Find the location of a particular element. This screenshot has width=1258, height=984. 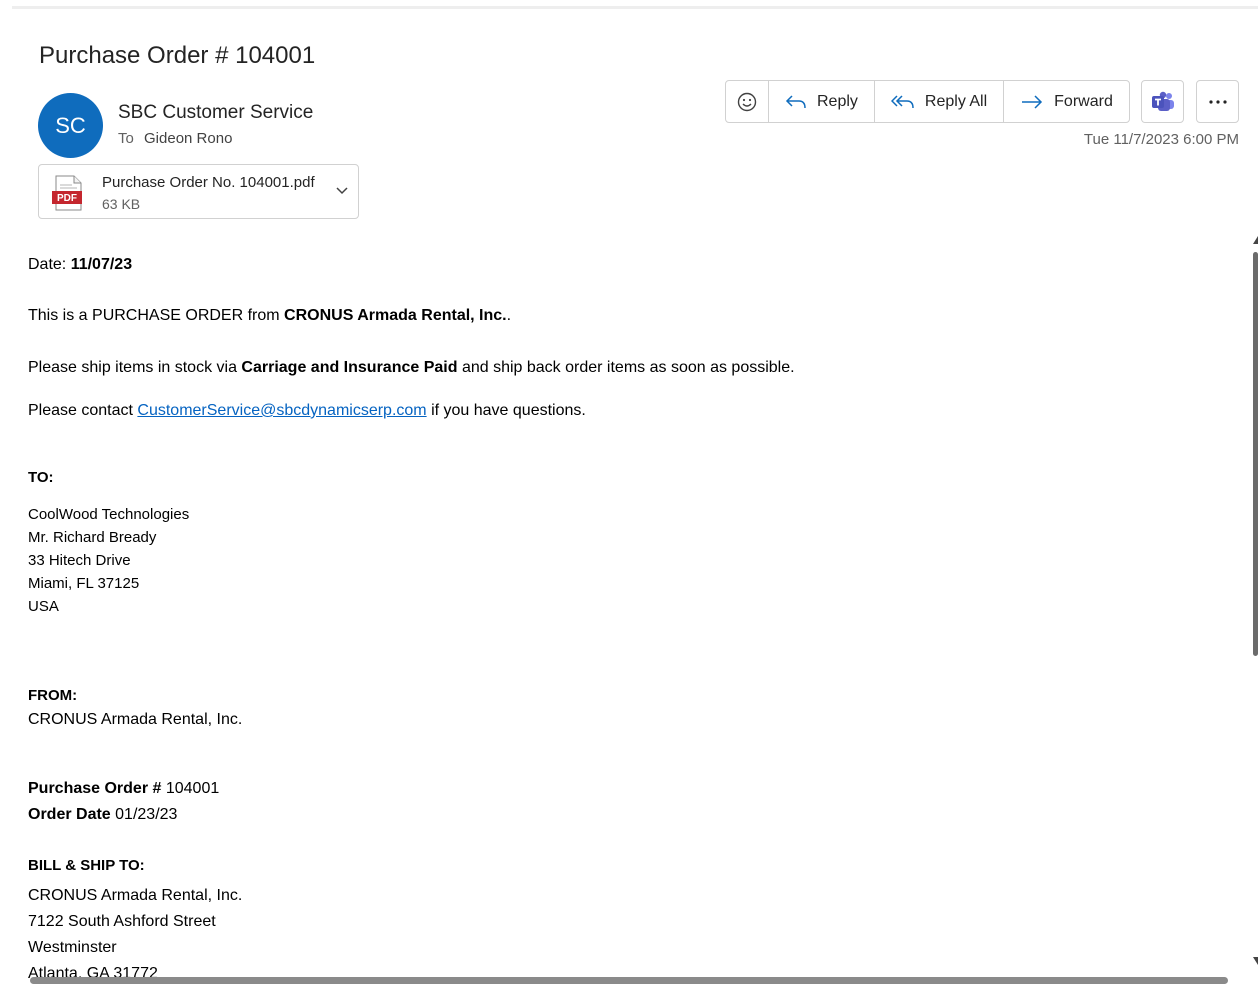

reply-arrow-icon is located at coordinates (795, 101).